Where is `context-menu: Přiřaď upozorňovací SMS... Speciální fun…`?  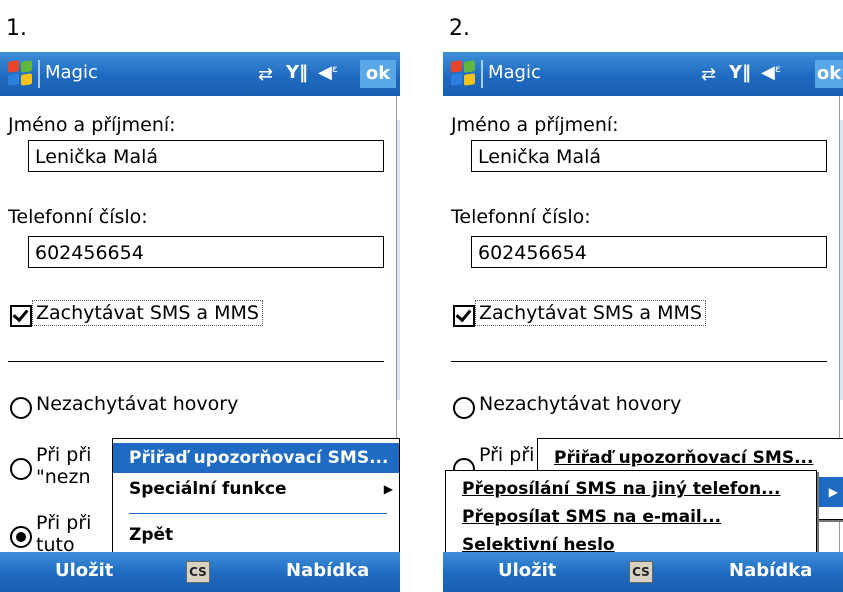
context-menu: Přiřaď upozorňovací SMS... Speciální fun… is located at coordinates (256, 497).